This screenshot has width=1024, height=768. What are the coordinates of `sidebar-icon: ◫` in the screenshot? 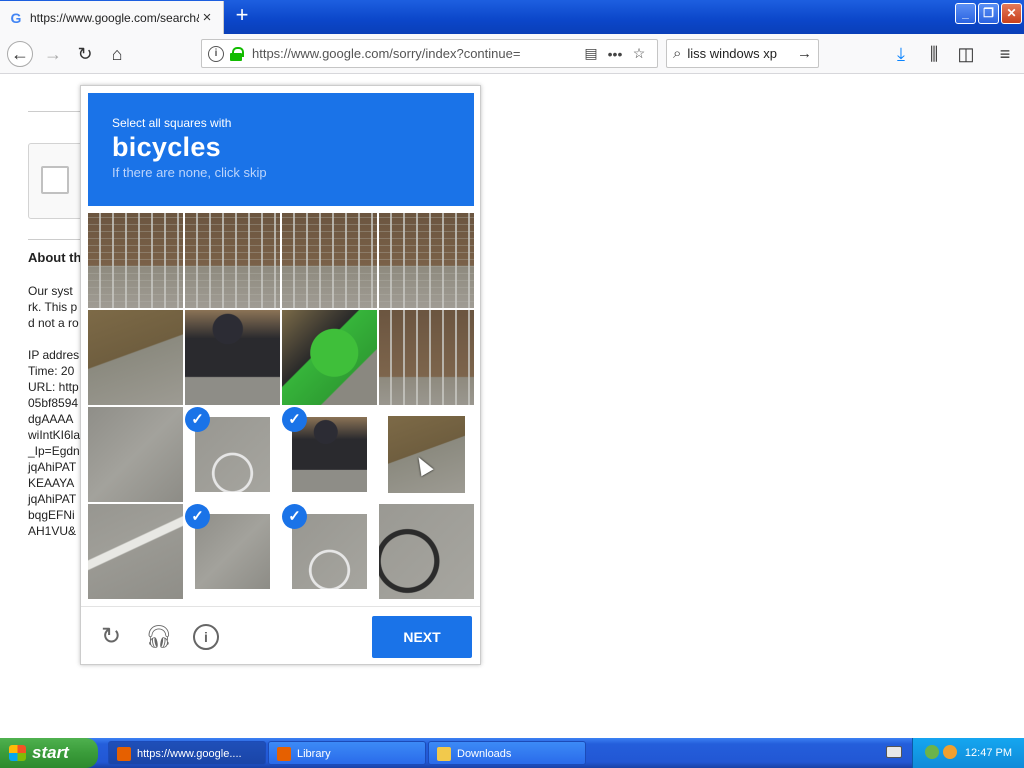 It's located at (966, 54).